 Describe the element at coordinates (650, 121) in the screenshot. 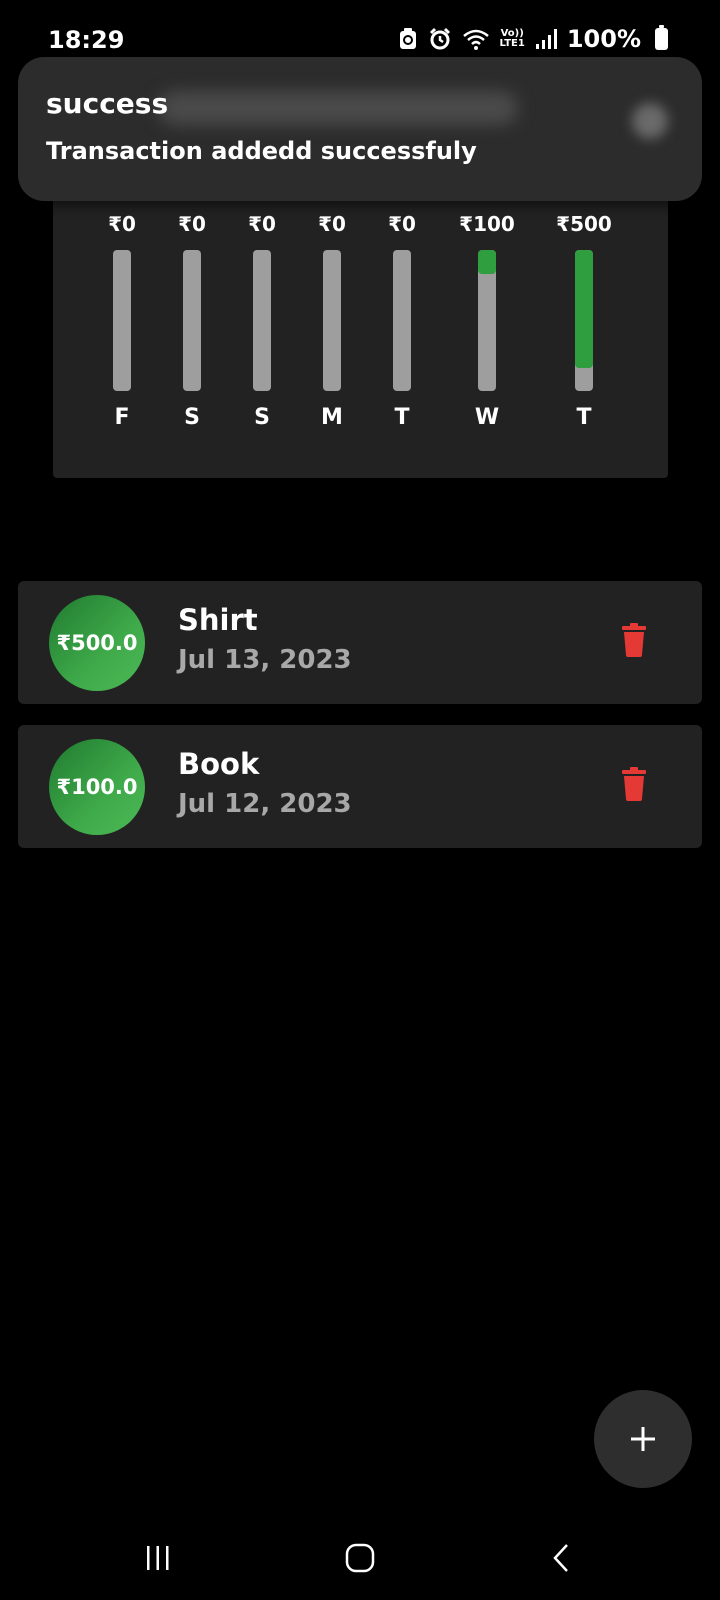

I see `toast-background-blur-dot` at that location.